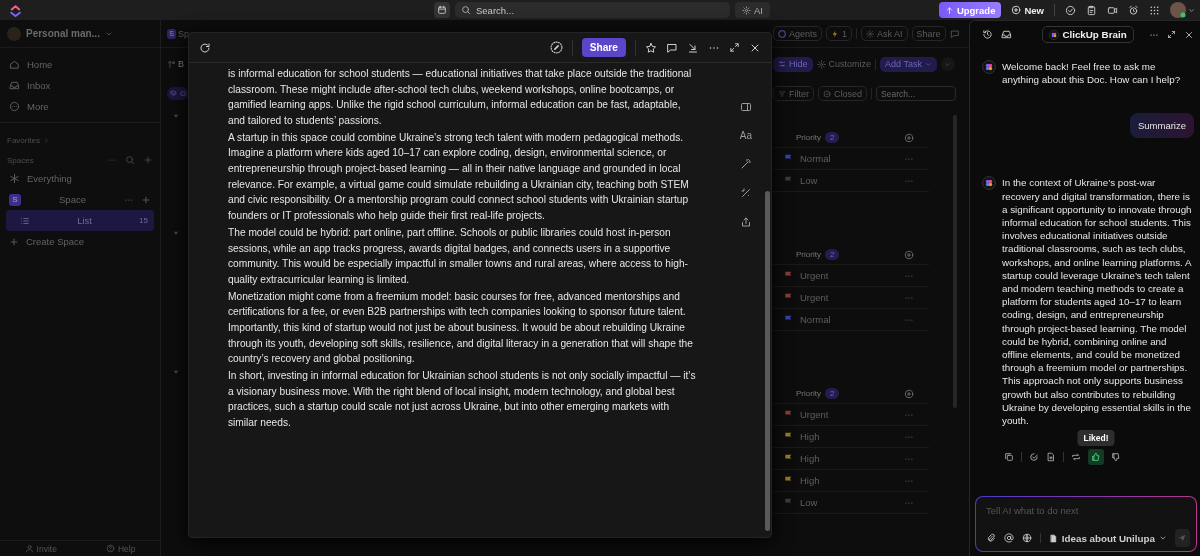  I want to click on arrow-up-icon, so click(949, 10).